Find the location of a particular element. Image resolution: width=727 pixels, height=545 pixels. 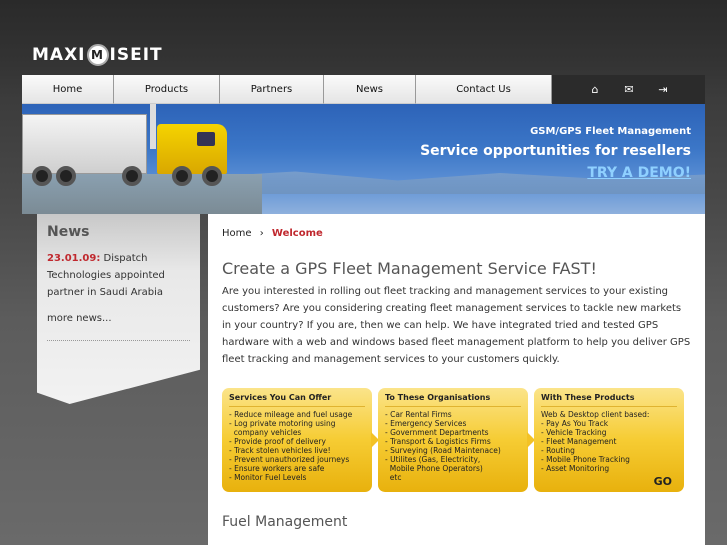

feature-list-item: - Asset Monitoring is located at coordinates (575, 468).